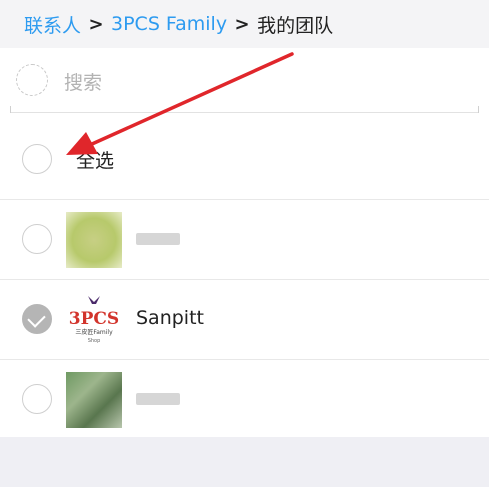 The image size is (489, 487). Describe the element at coordinates (244, 84) in the screenshot. I see `search-bar: 搜索` at that location.